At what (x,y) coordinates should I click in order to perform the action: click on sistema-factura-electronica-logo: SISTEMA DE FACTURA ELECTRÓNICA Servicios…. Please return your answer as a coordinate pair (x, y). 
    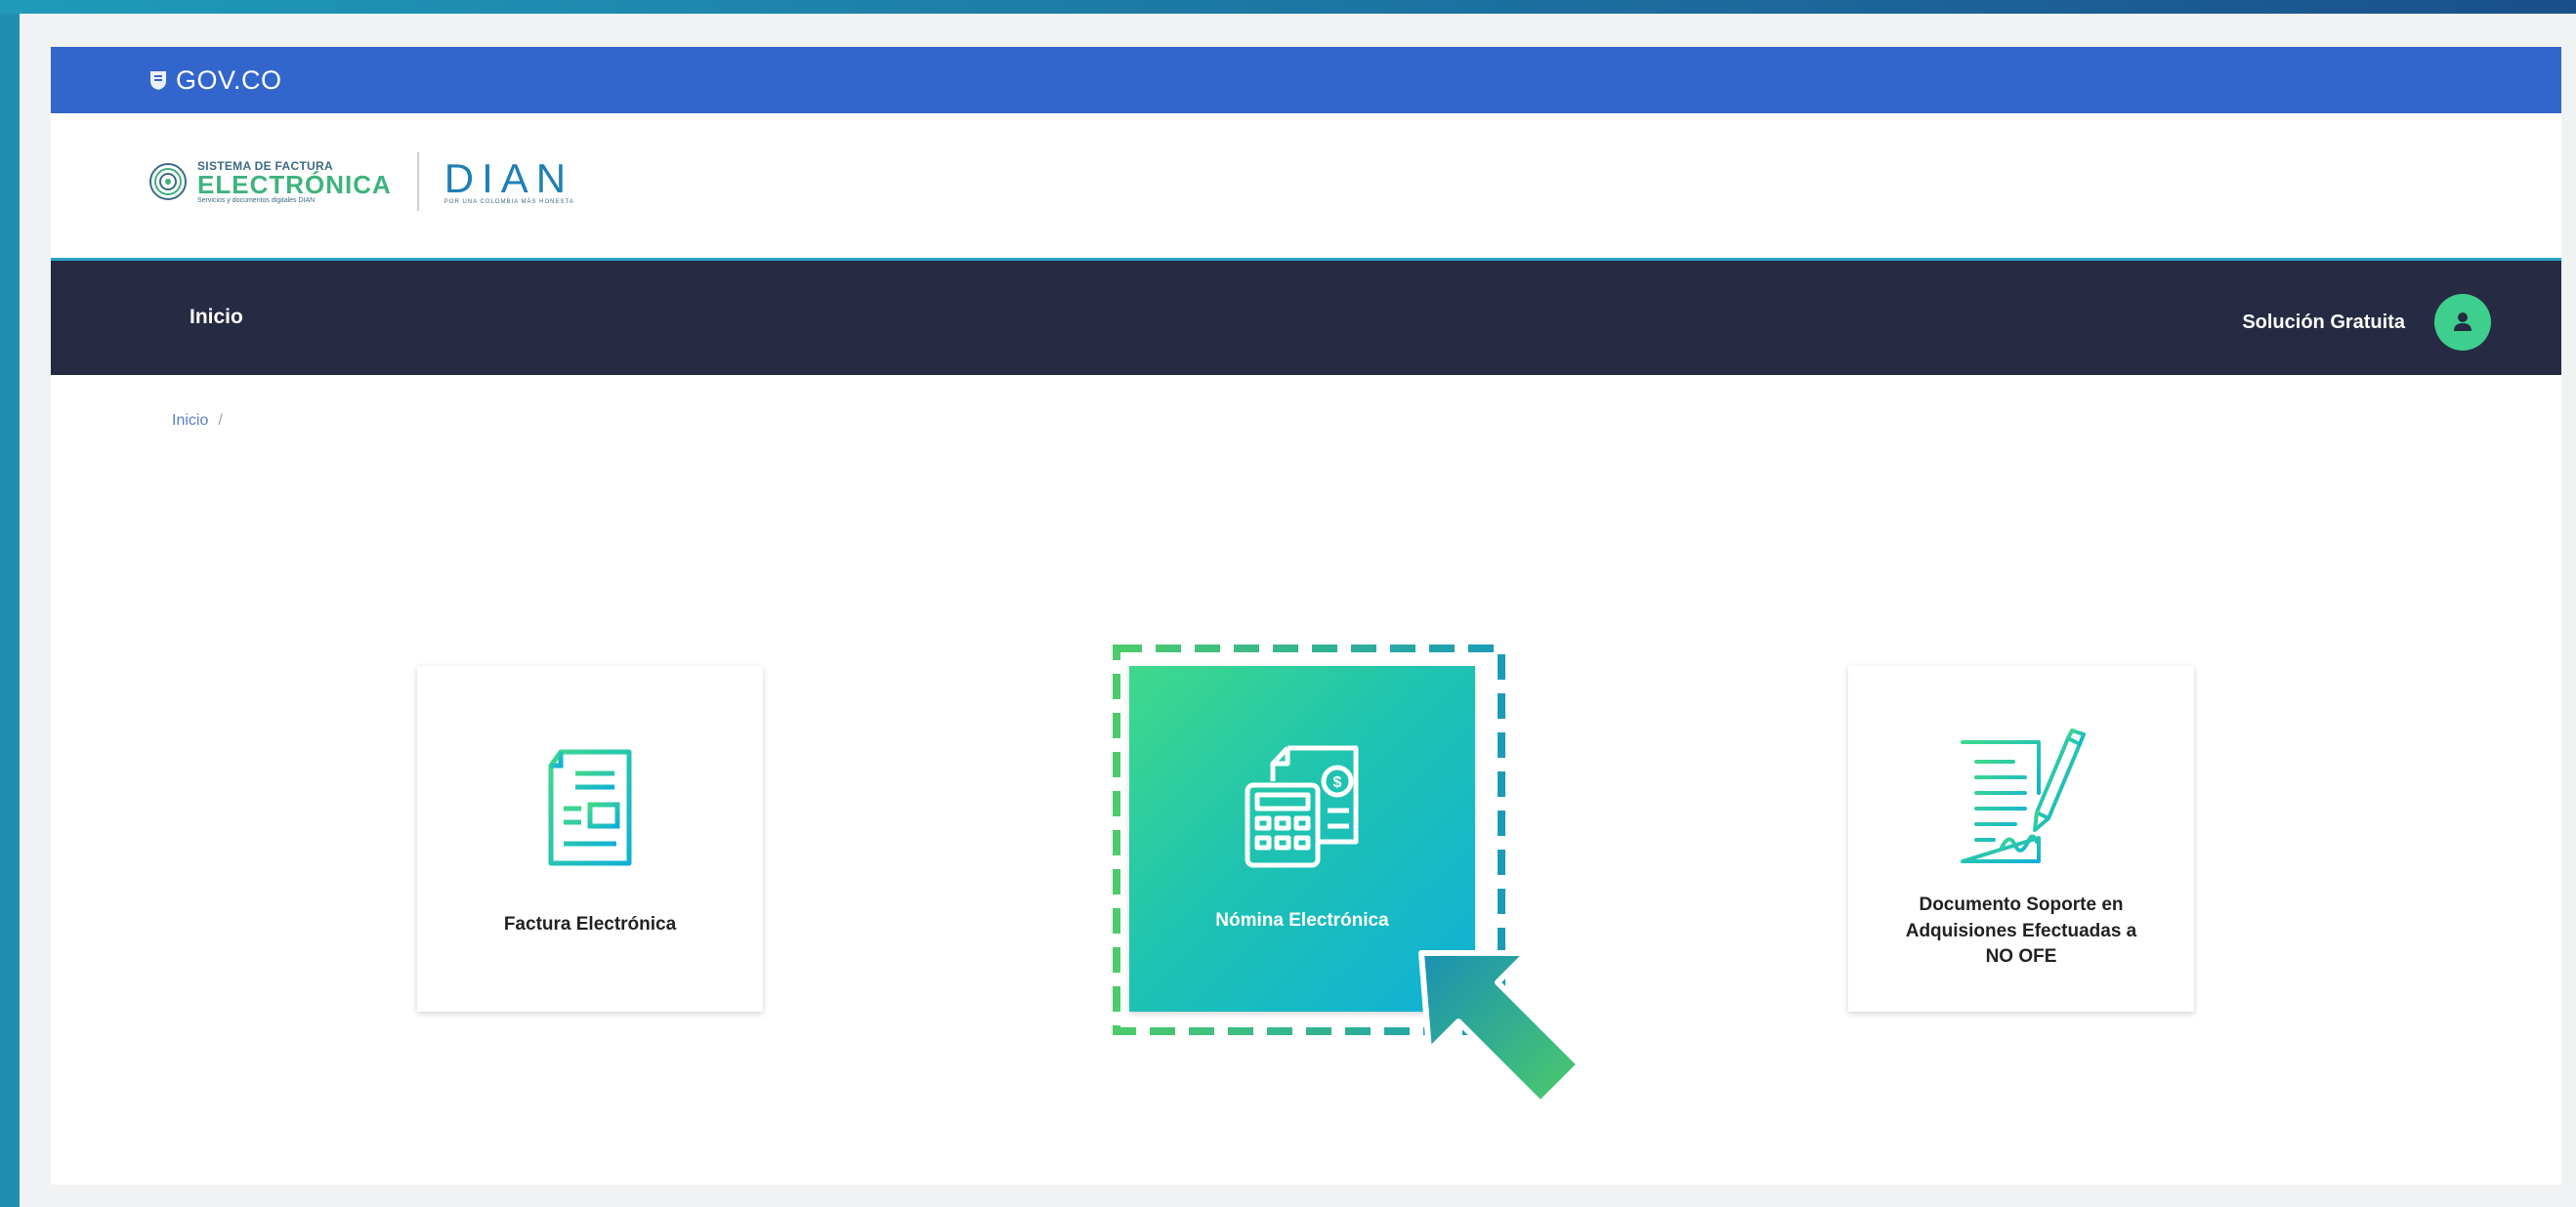
    Looking at the image, I should click on (270, 182).